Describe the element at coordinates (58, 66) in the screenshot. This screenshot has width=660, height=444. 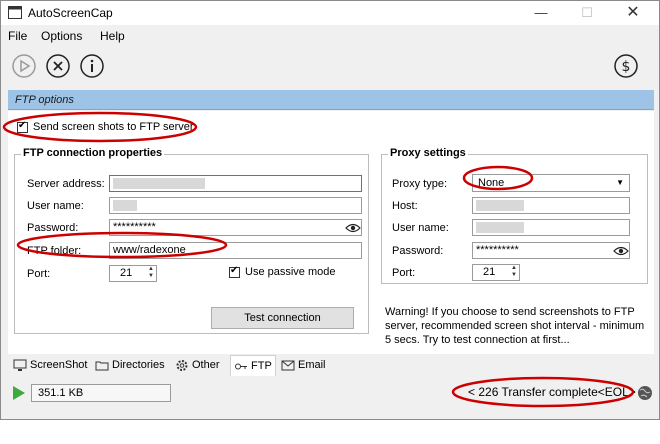
I see `stop-icon` at that location.